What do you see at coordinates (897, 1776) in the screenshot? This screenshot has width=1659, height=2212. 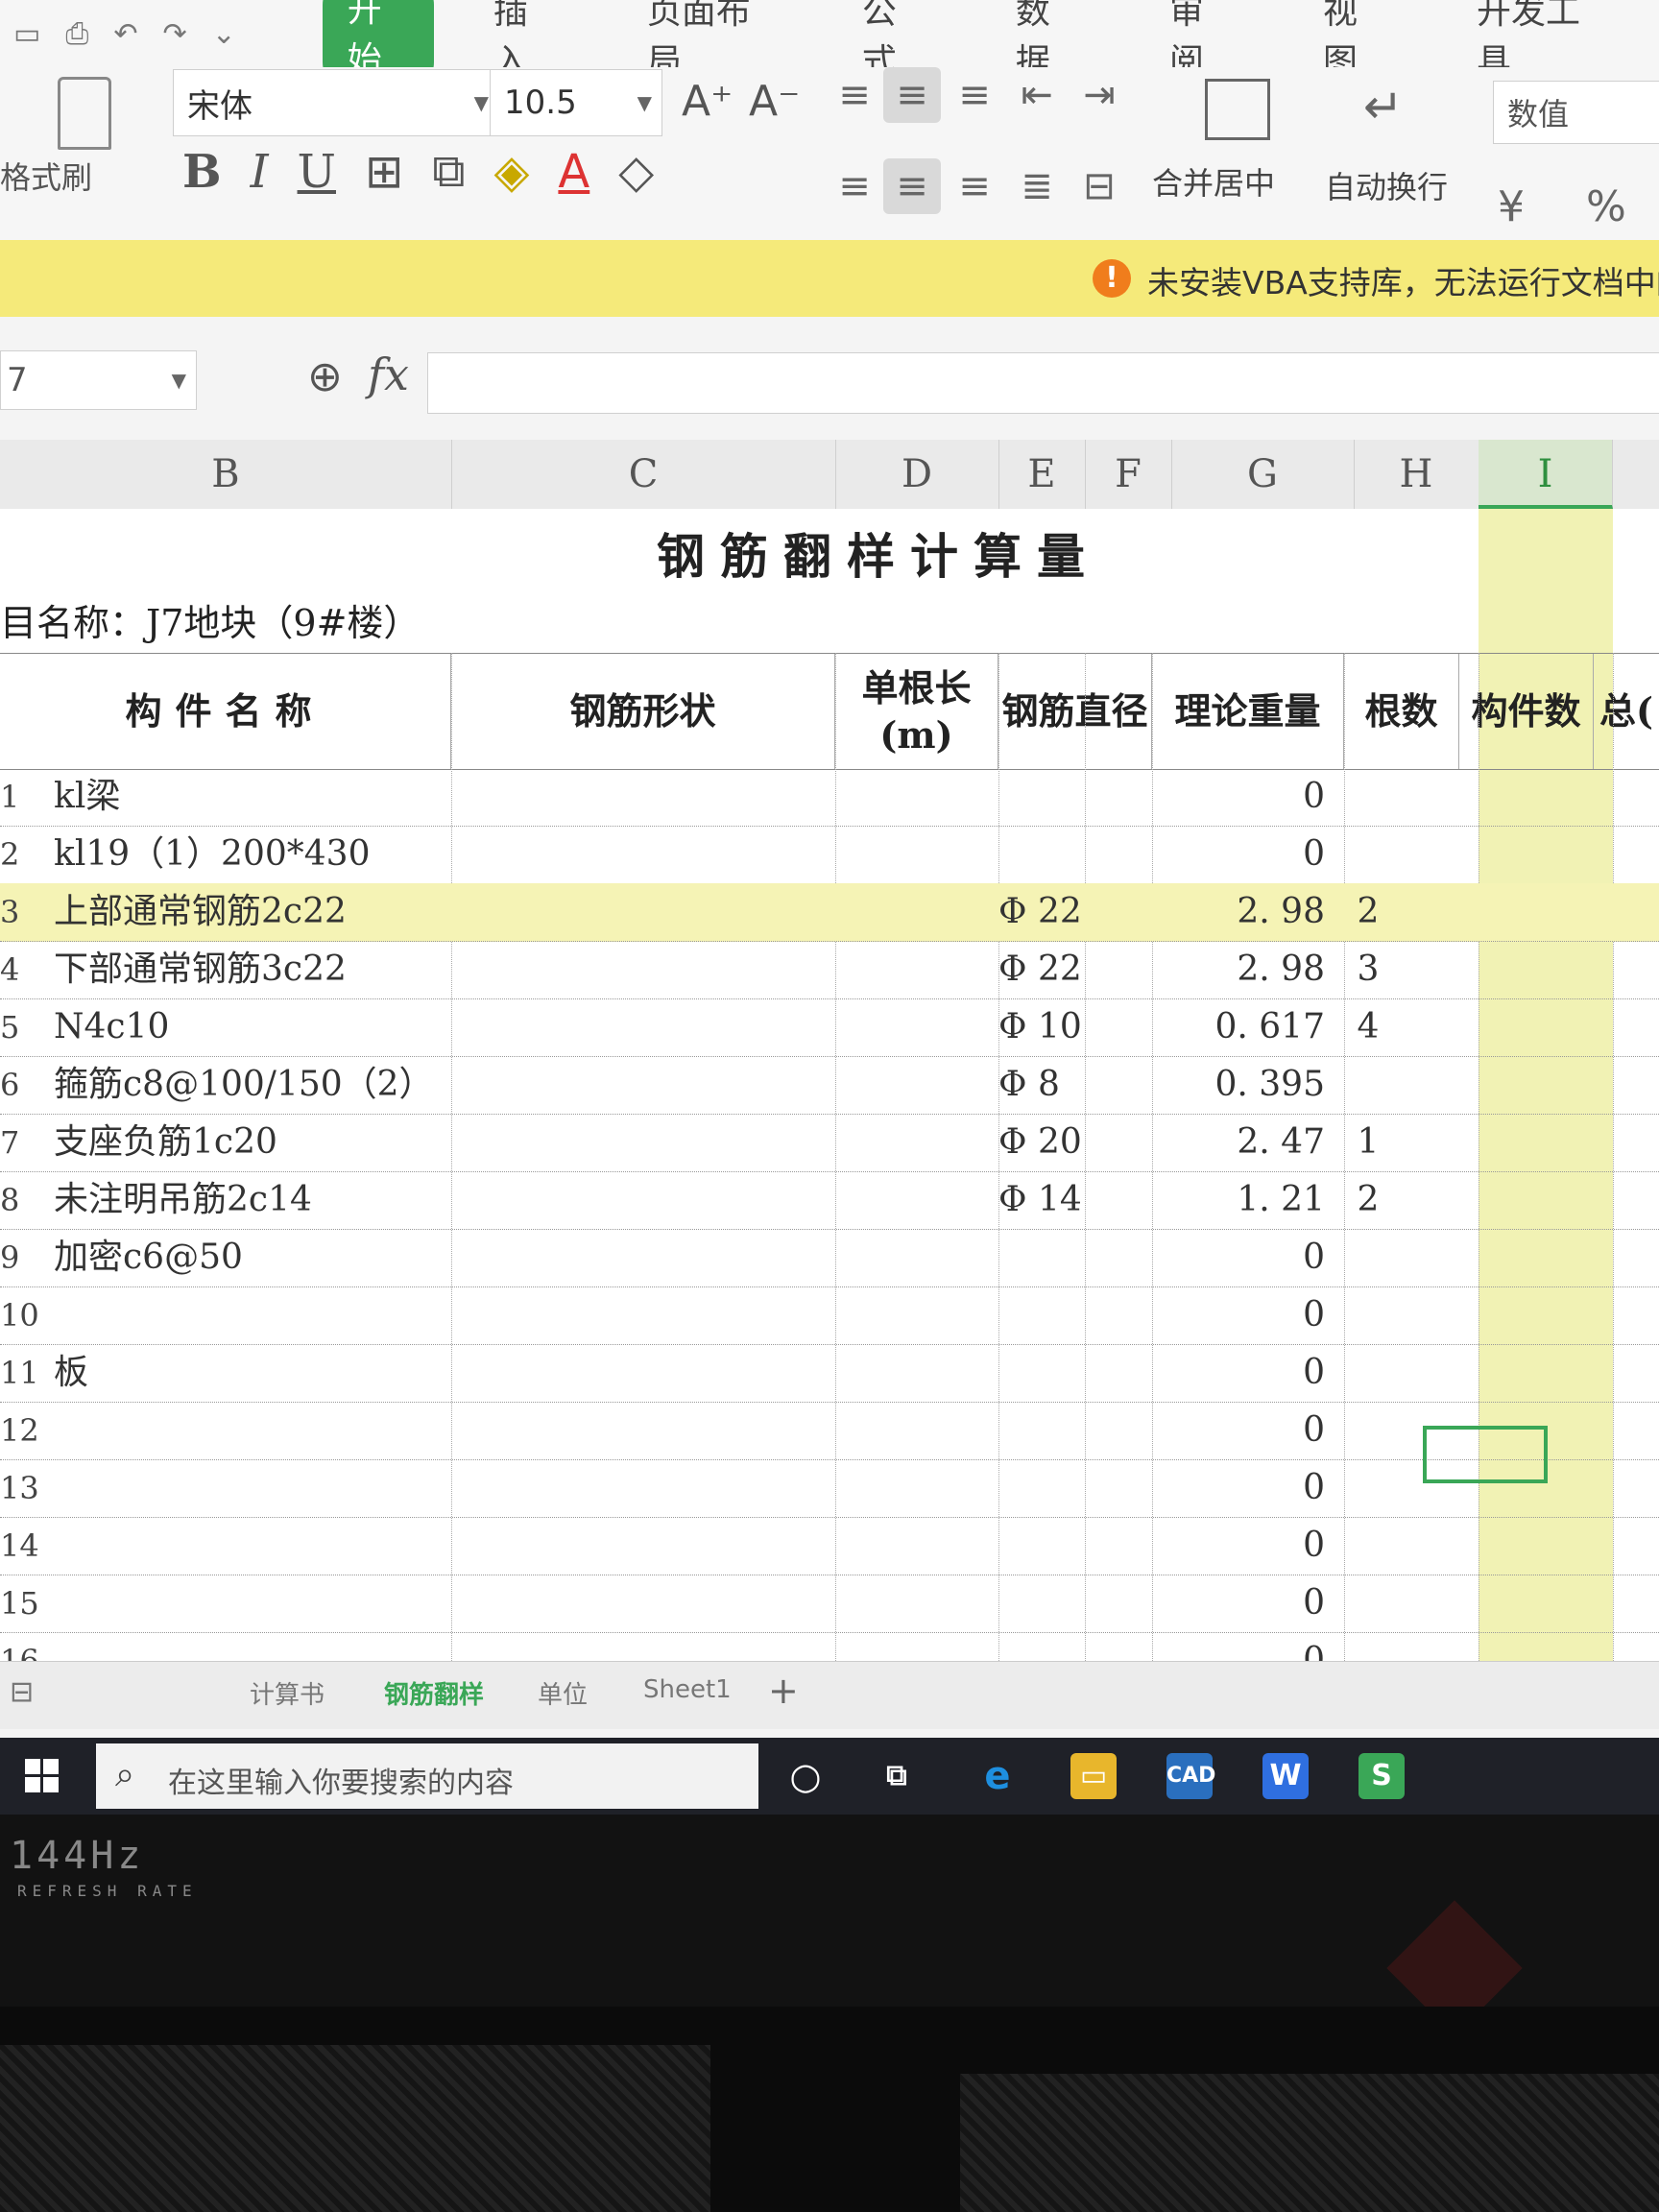 I see `task-view-icon: ⧉` at bounding box center [897, 1776].